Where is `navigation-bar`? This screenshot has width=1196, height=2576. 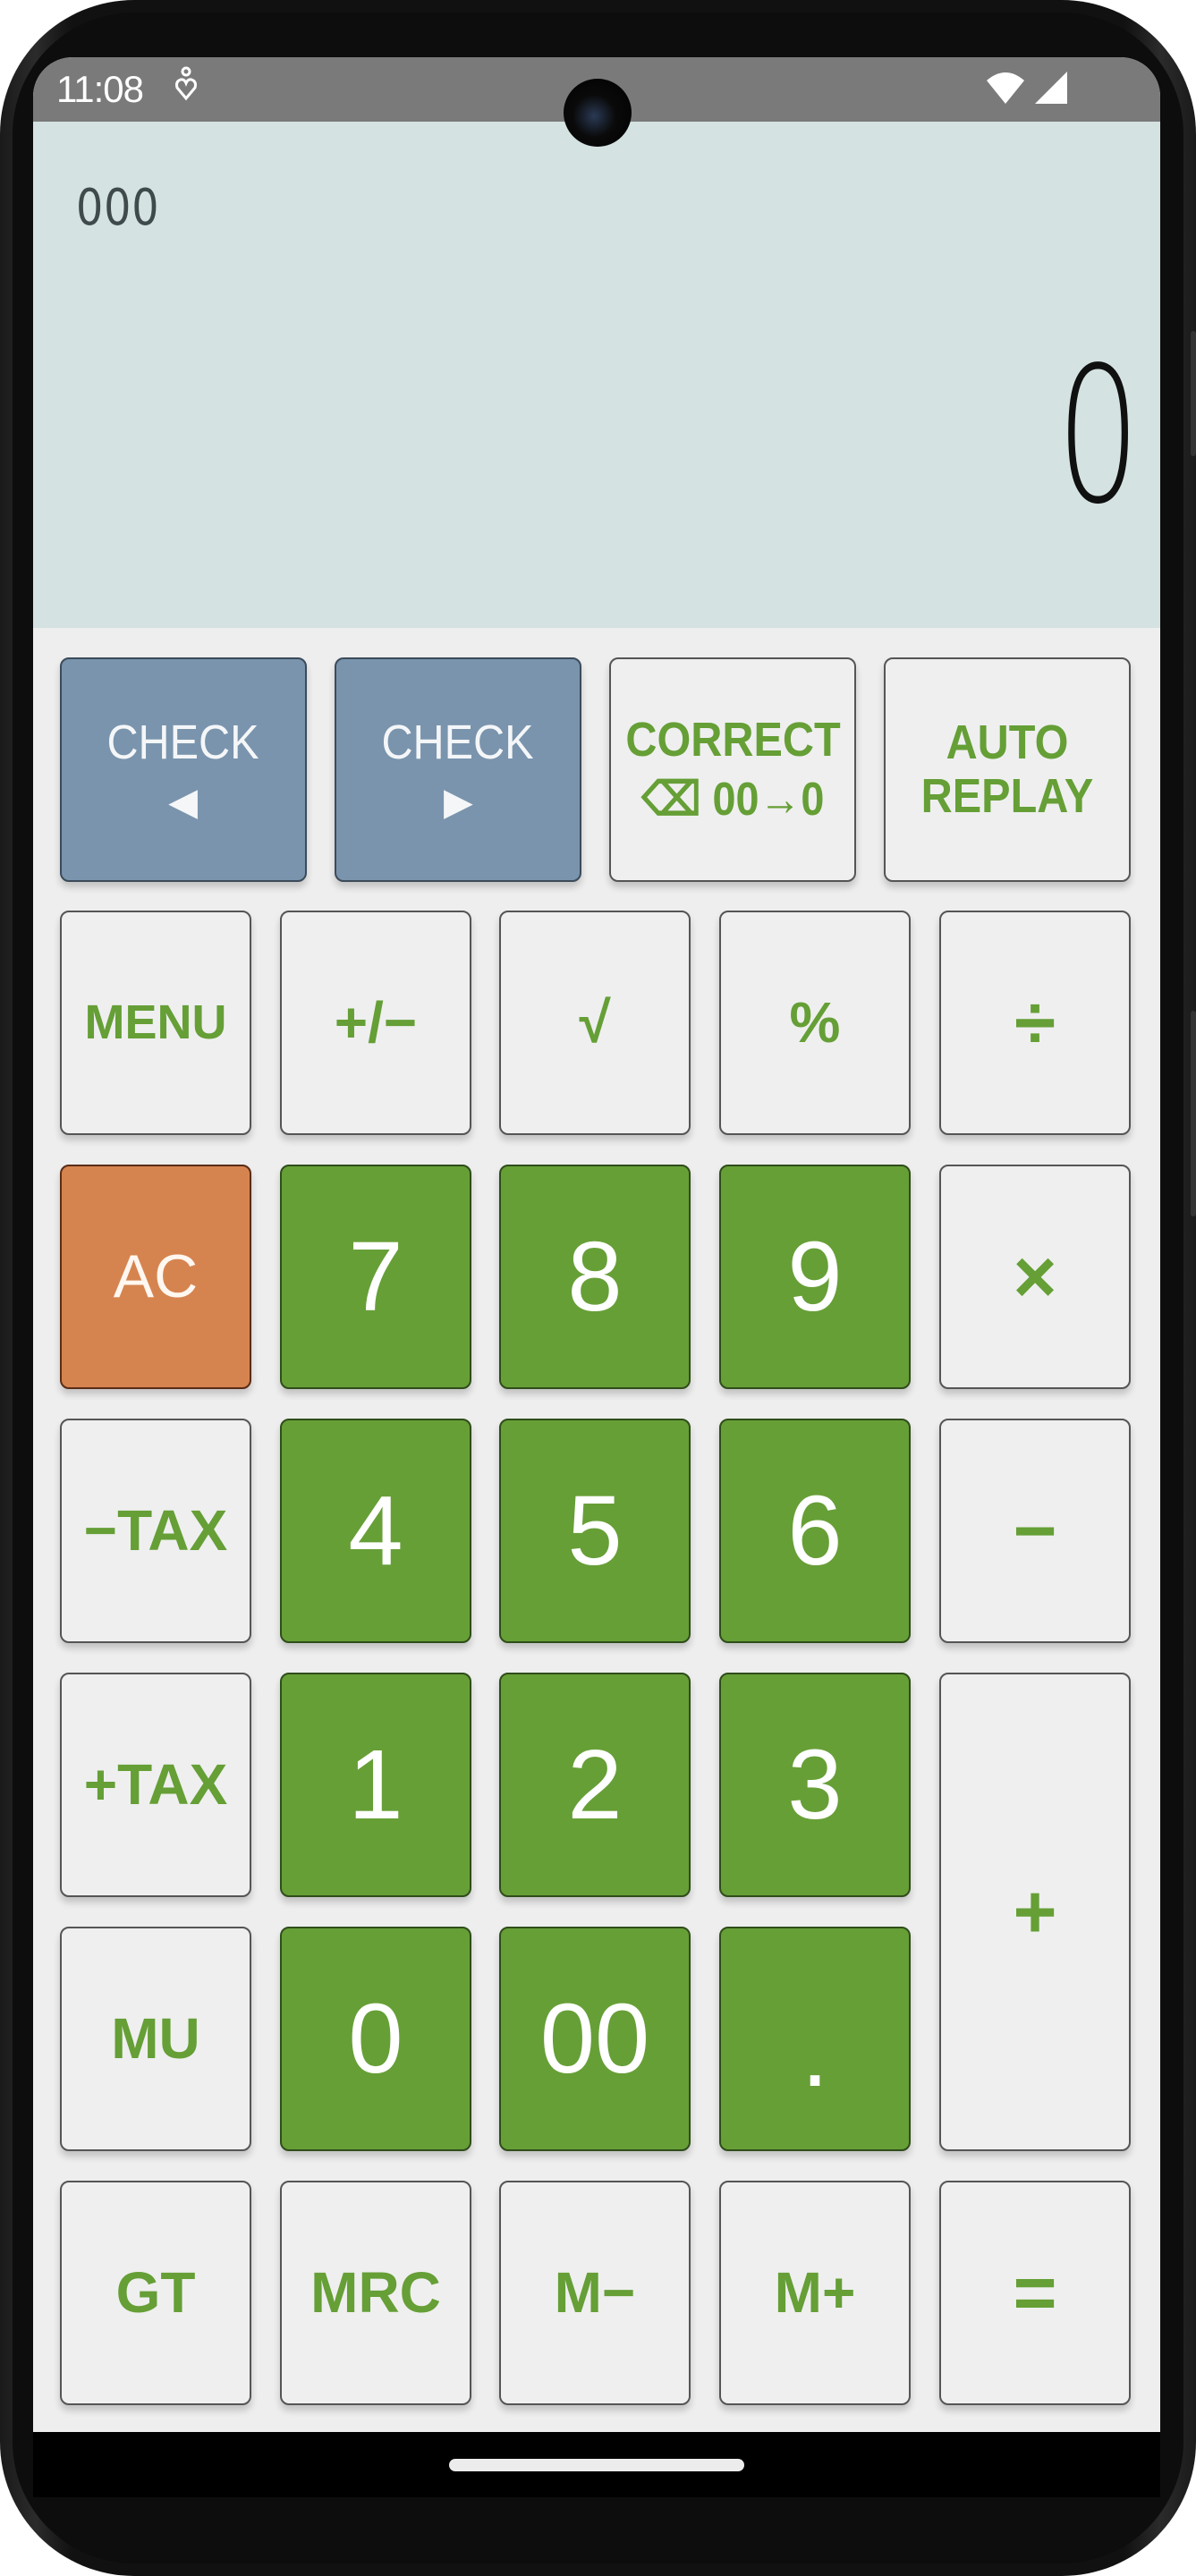 navigation-bar is located at coordinates (596, 2464).